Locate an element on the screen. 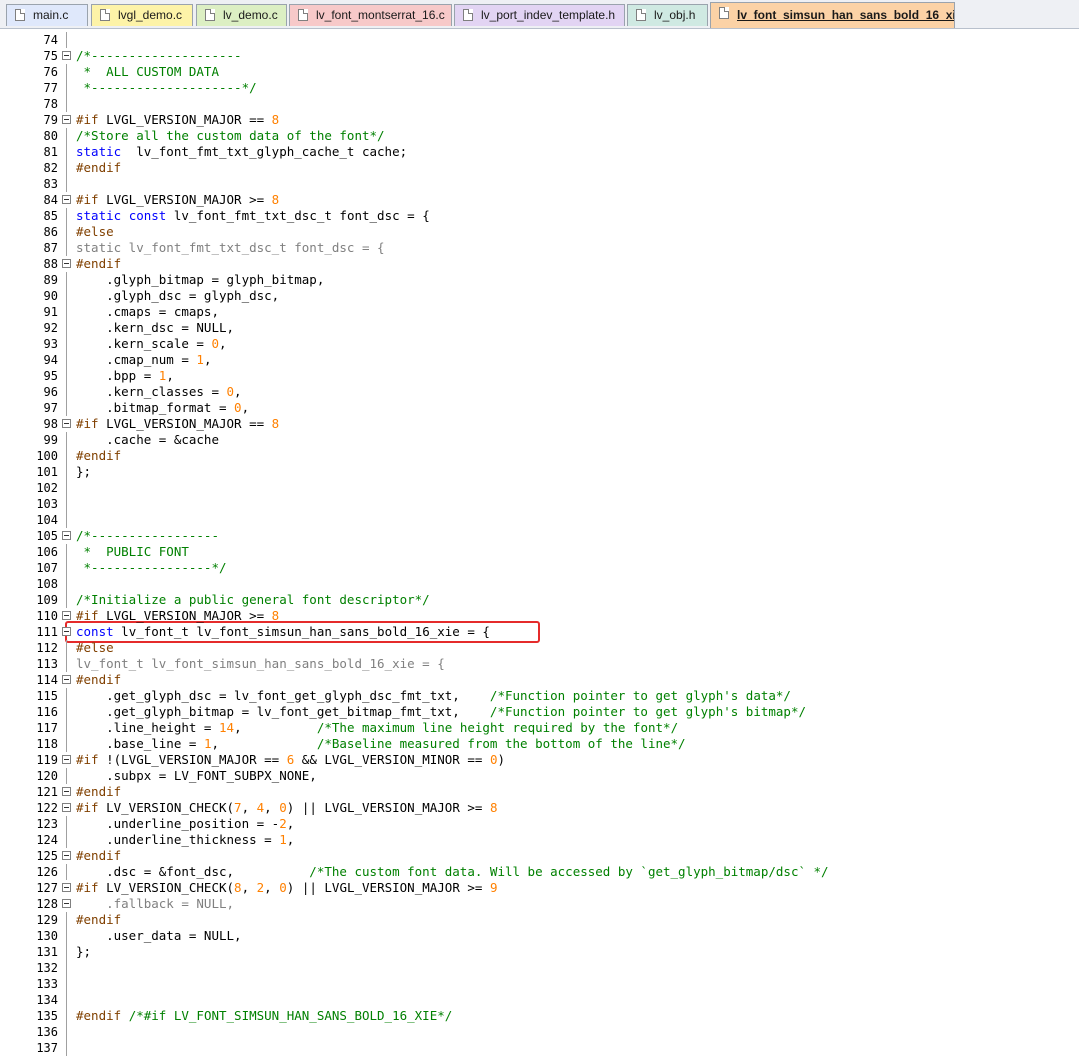 The height and width of the screenshot is (1062, 1079). code-line: 76 * ALL CUSTOM DATA is located at coordinates (539, 72).